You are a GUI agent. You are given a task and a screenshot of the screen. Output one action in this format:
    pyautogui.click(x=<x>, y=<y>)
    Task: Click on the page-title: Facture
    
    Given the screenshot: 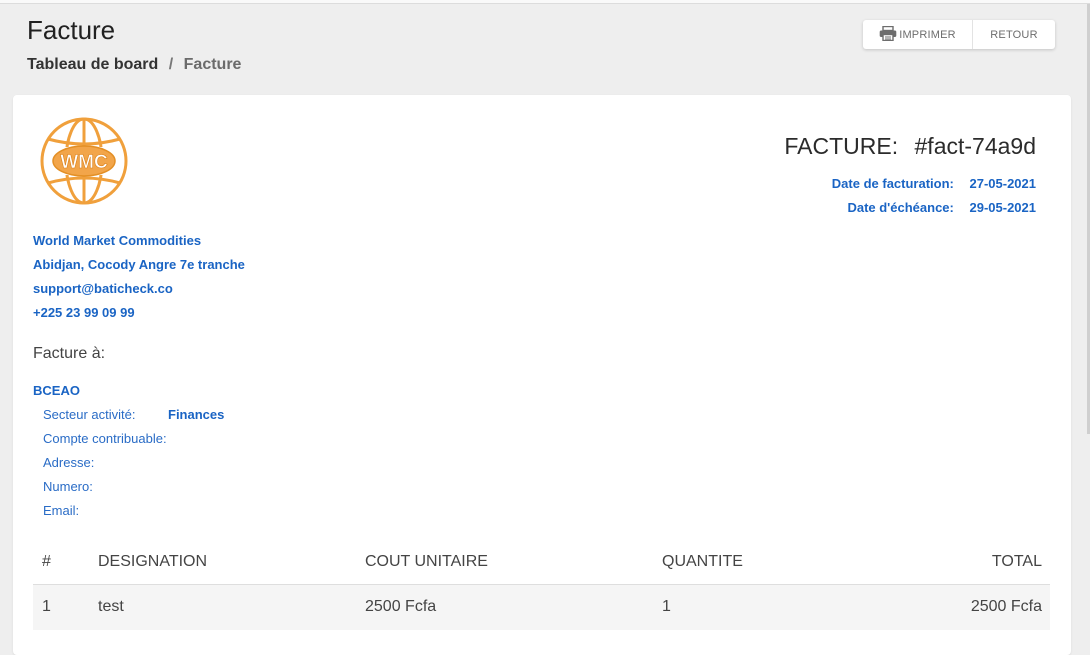 What is the action you would take?
    pyautogui.click(x=71, y=30)
    